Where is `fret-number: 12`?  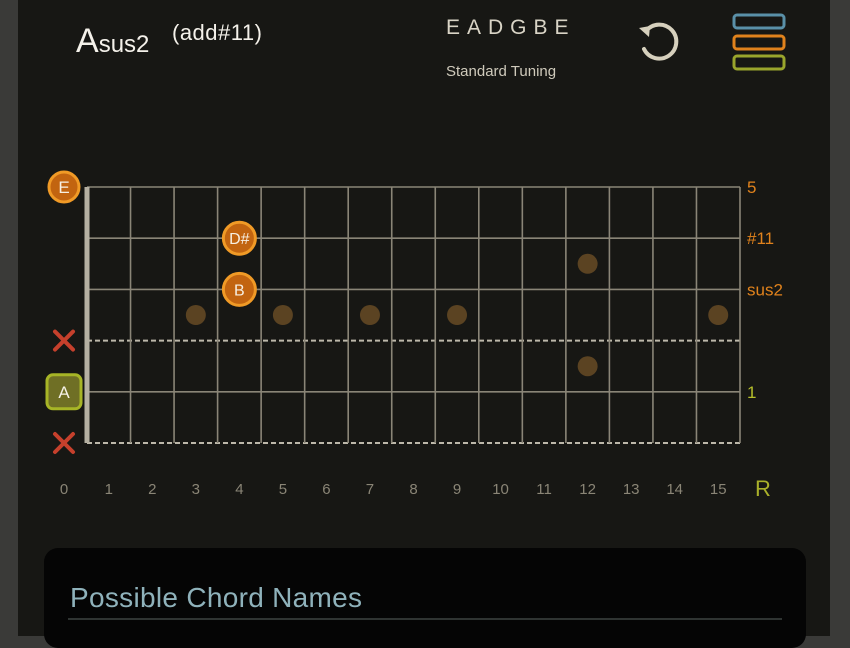
fret-number: 12 is located at coordinates (587, 489).